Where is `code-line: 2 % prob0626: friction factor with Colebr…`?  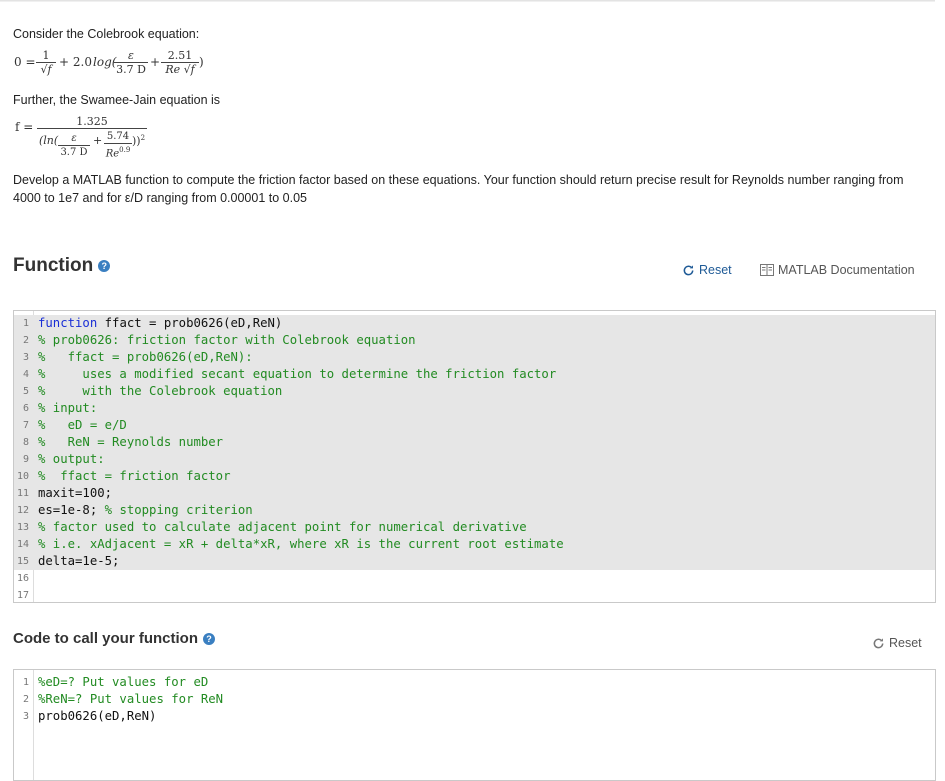
code-line: 2 % prob0626: friction factor with Colebr… is located at coordinates (474, 340).